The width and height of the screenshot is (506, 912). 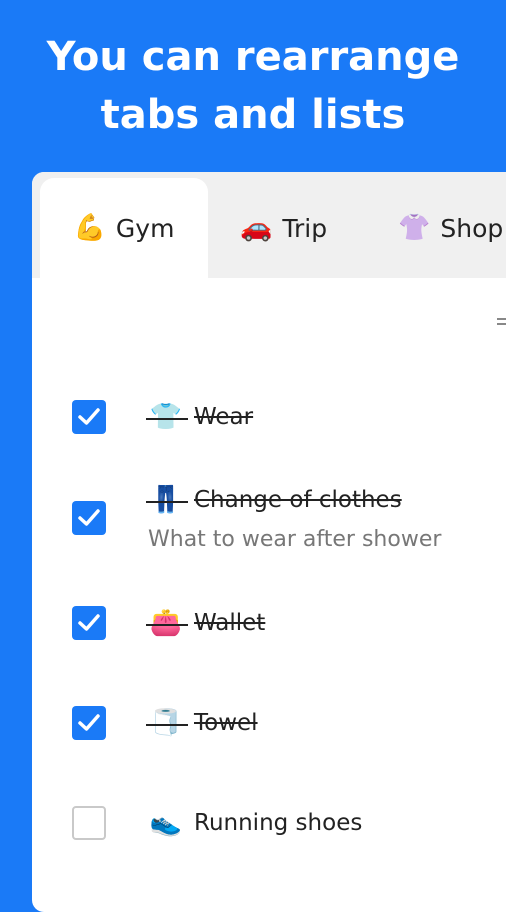 I want to click on item-title: Wallet, so click(x=230, y=623).